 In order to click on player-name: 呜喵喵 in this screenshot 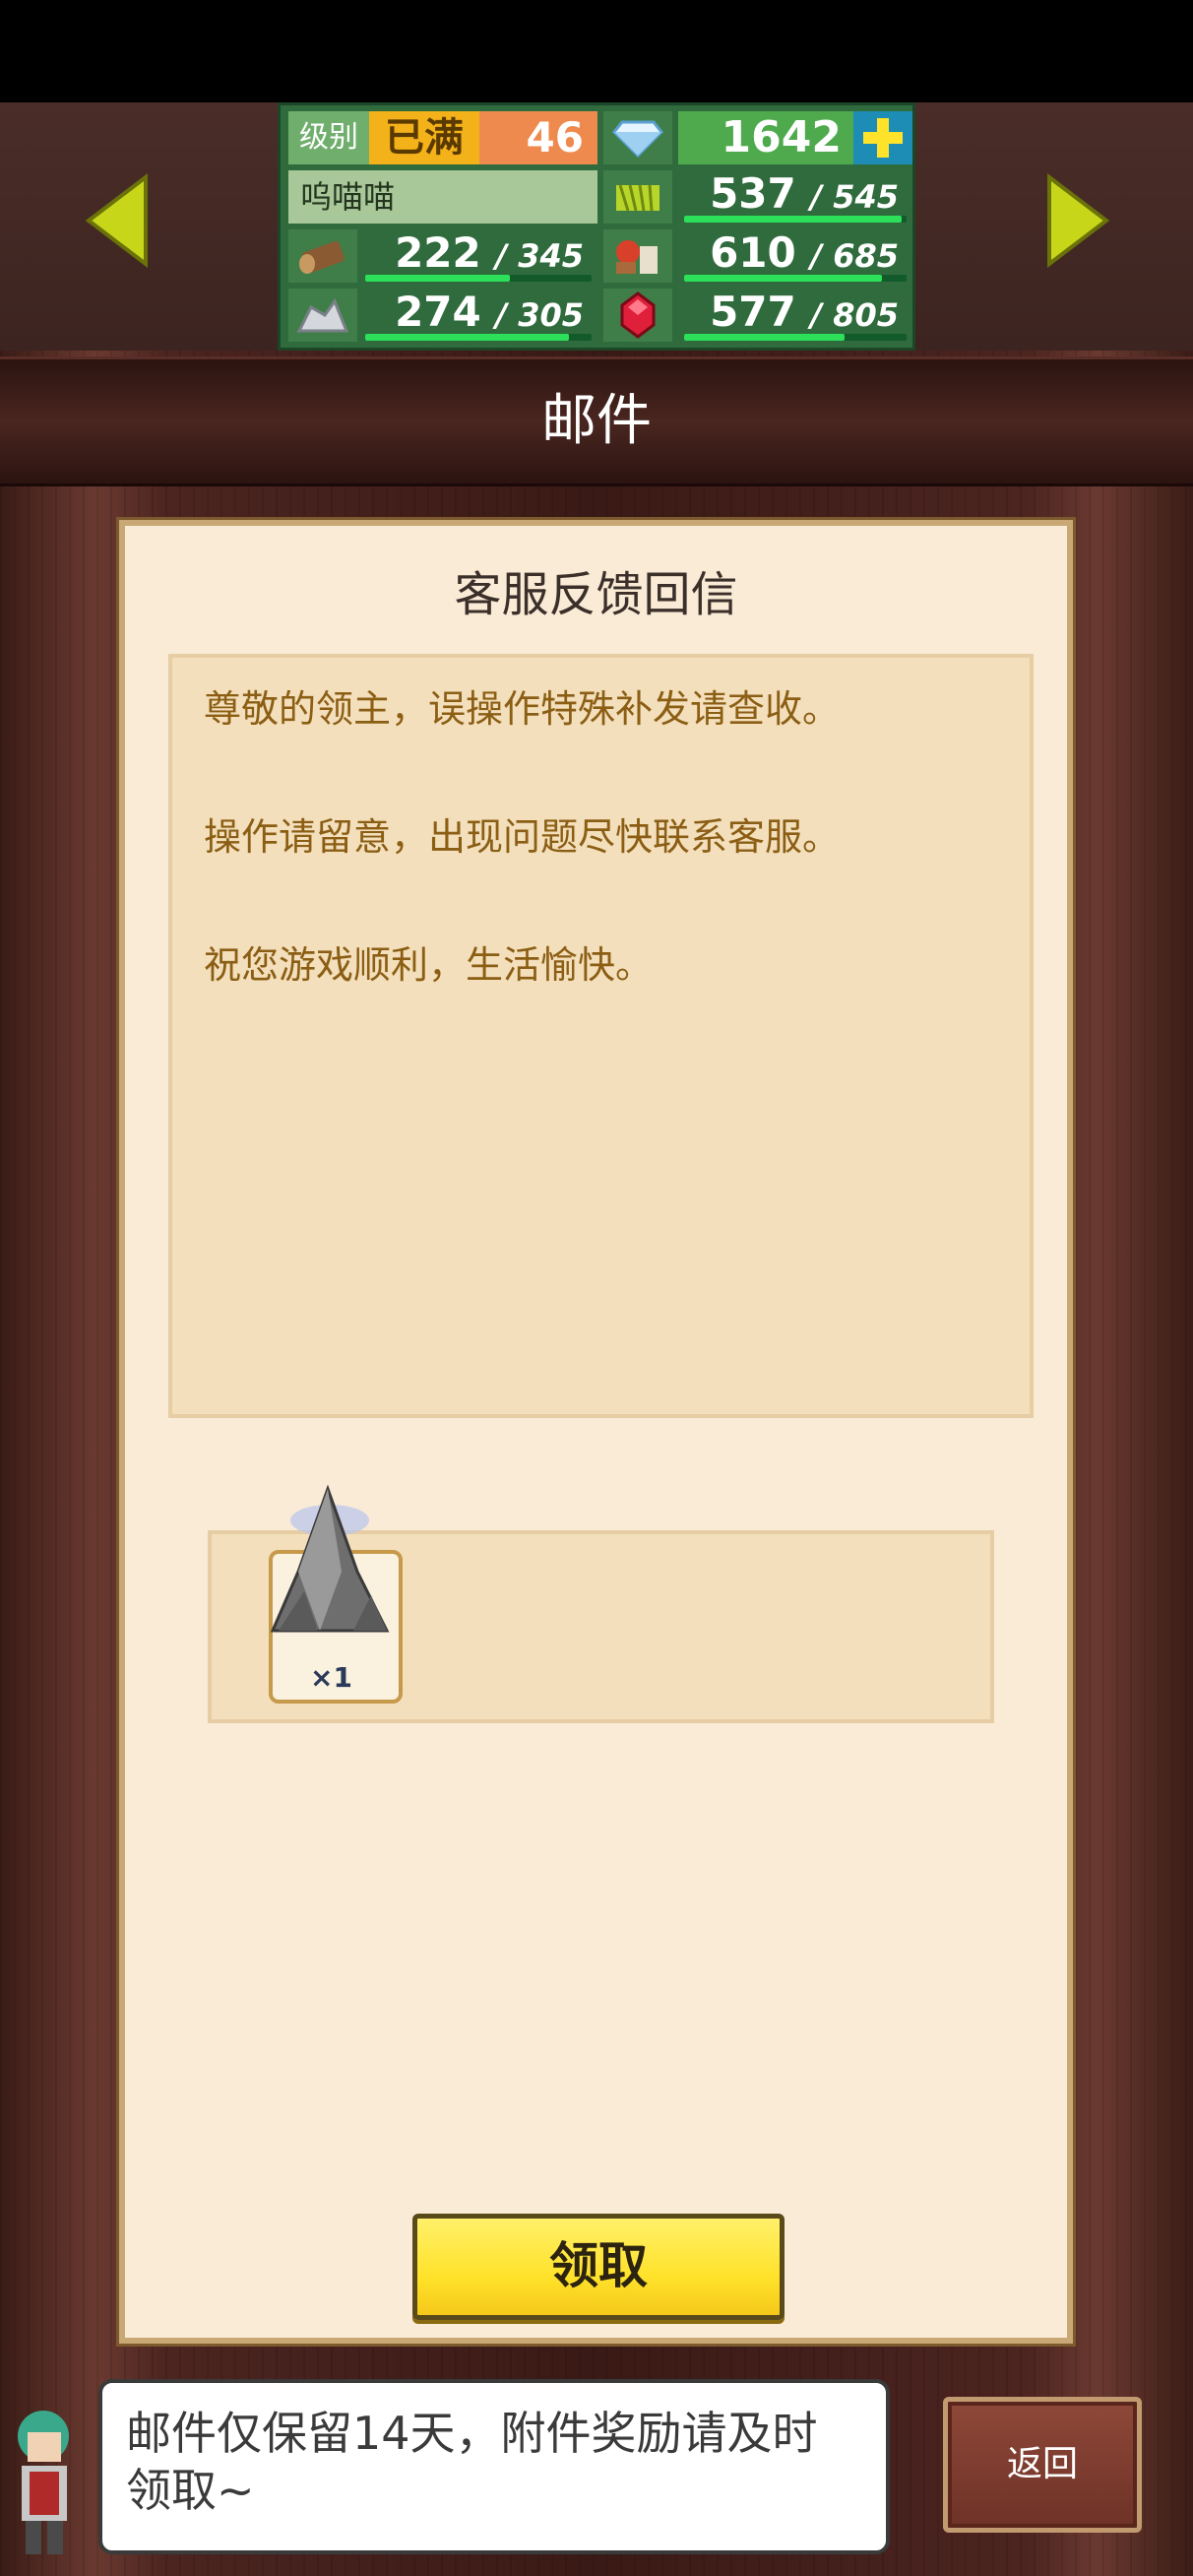, I will do `click(442, 197)`.